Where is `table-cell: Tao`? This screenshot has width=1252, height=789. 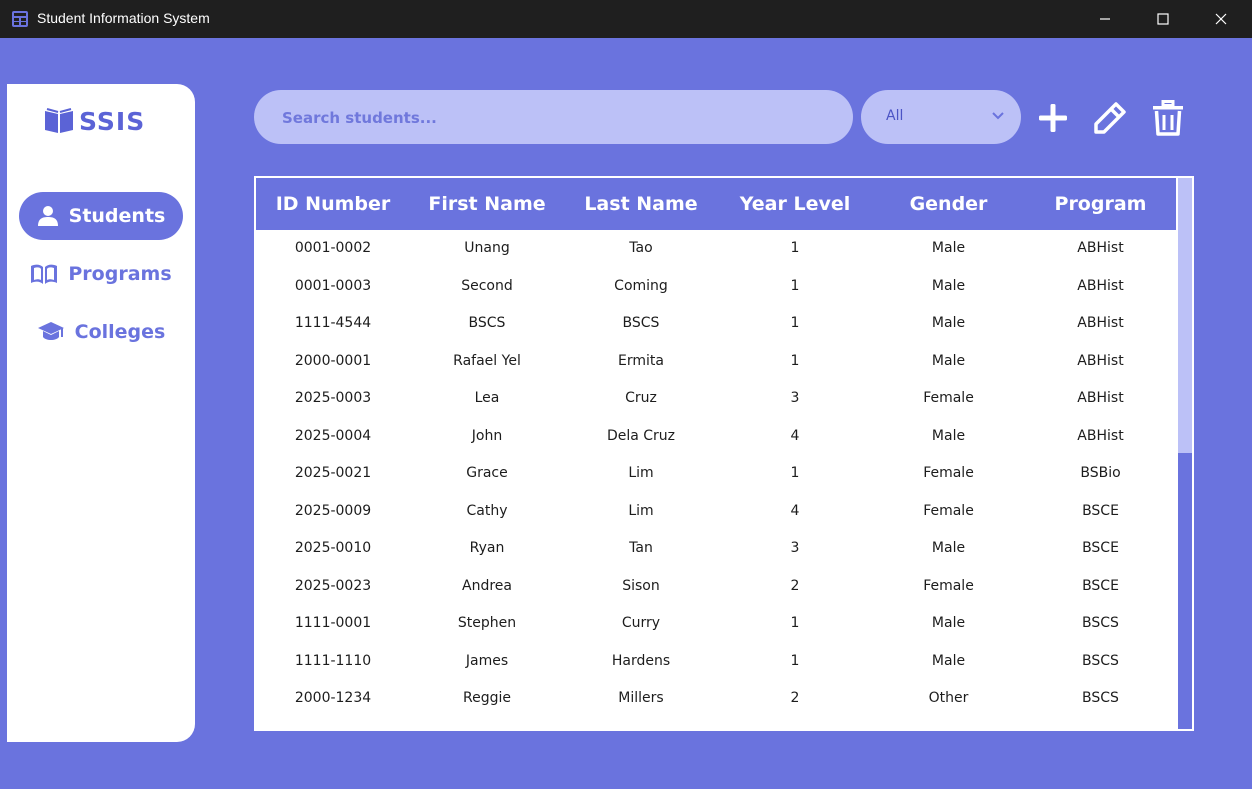 table-cell: Tao is located at coordinates (641, 248).